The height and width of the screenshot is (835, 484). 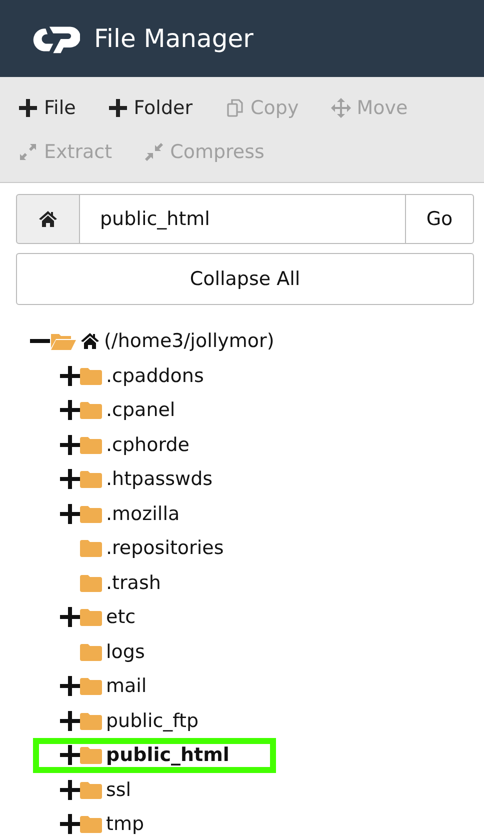 What do you see at coordinates (152, 721) in the screenshot?
I see `folder-name: public_ftp` at bounding box center [152, 721].